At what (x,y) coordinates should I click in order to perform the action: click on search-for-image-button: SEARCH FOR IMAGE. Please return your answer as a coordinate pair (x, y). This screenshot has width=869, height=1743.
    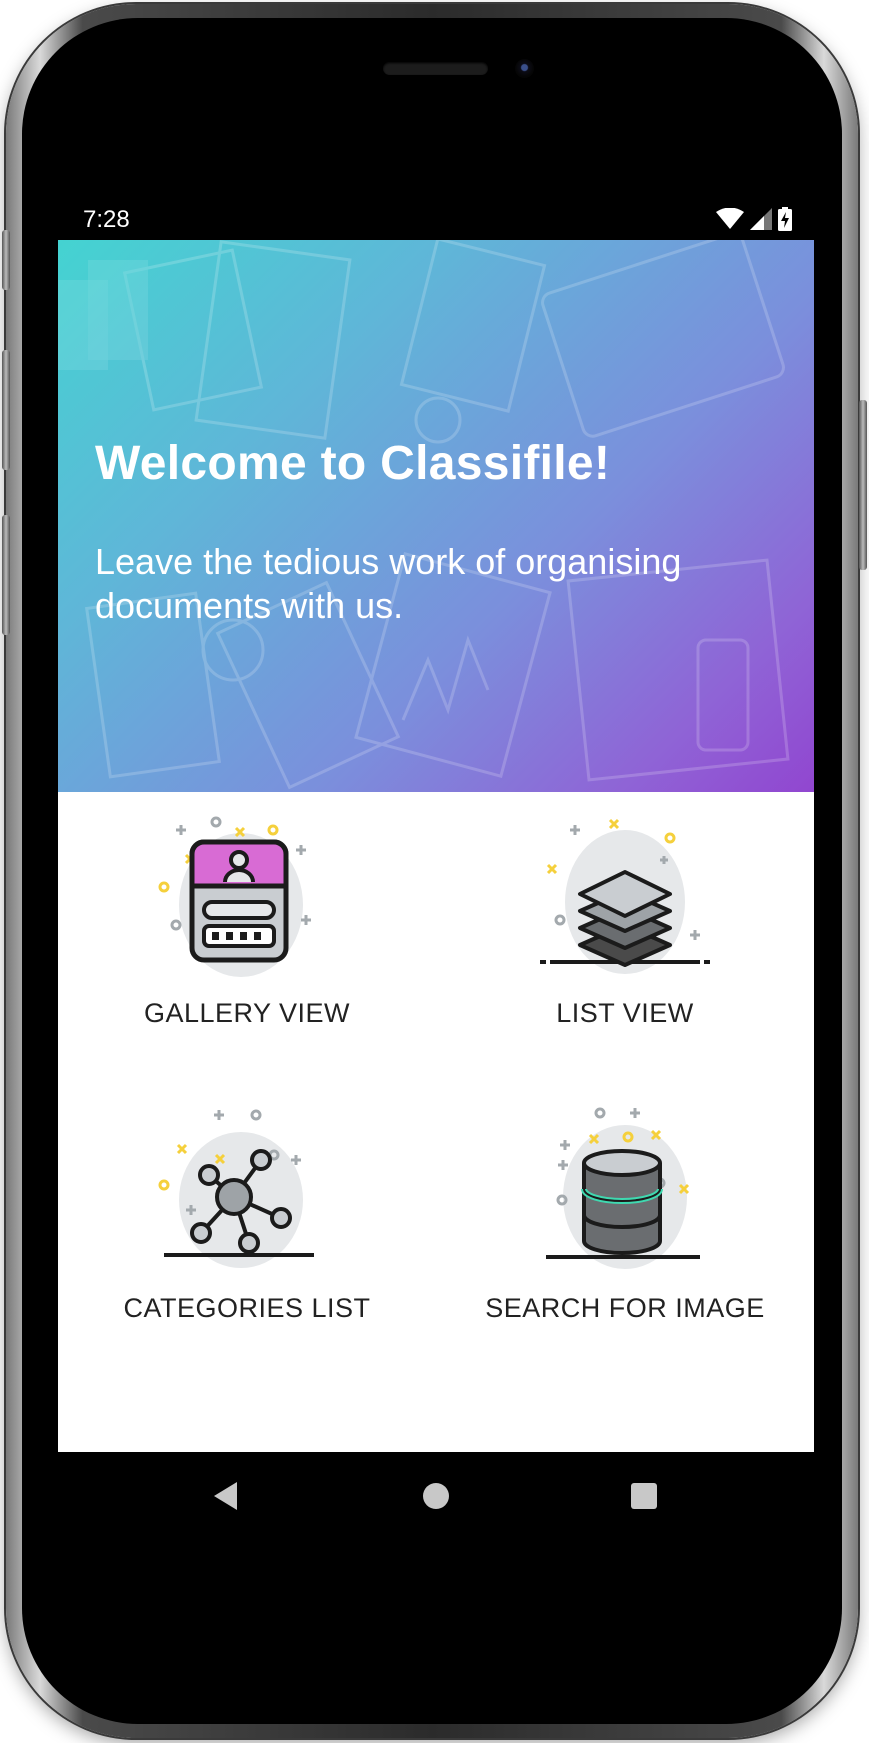
    Looking at the image, I should click on (625, 1250).